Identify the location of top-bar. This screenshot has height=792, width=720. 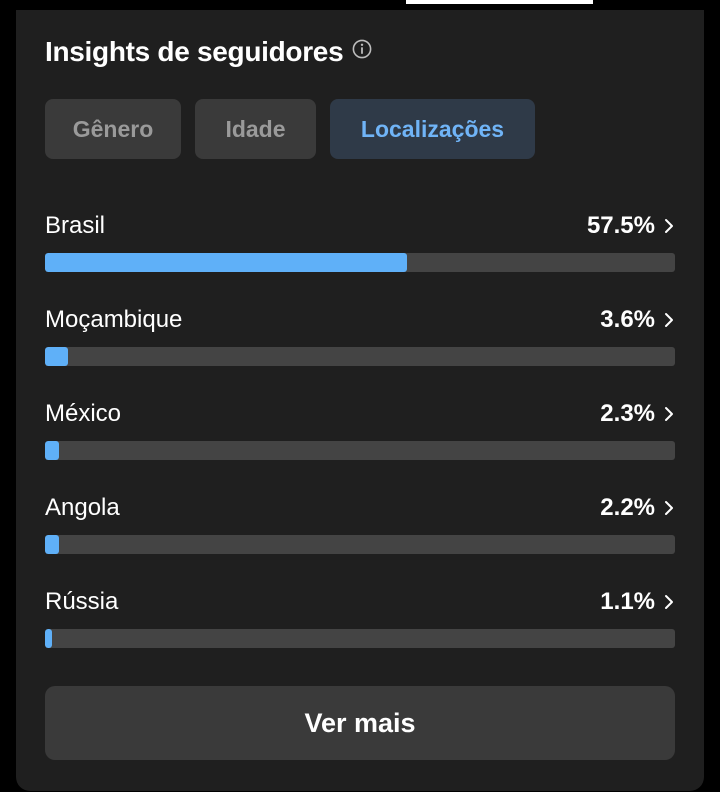
(360, 5).